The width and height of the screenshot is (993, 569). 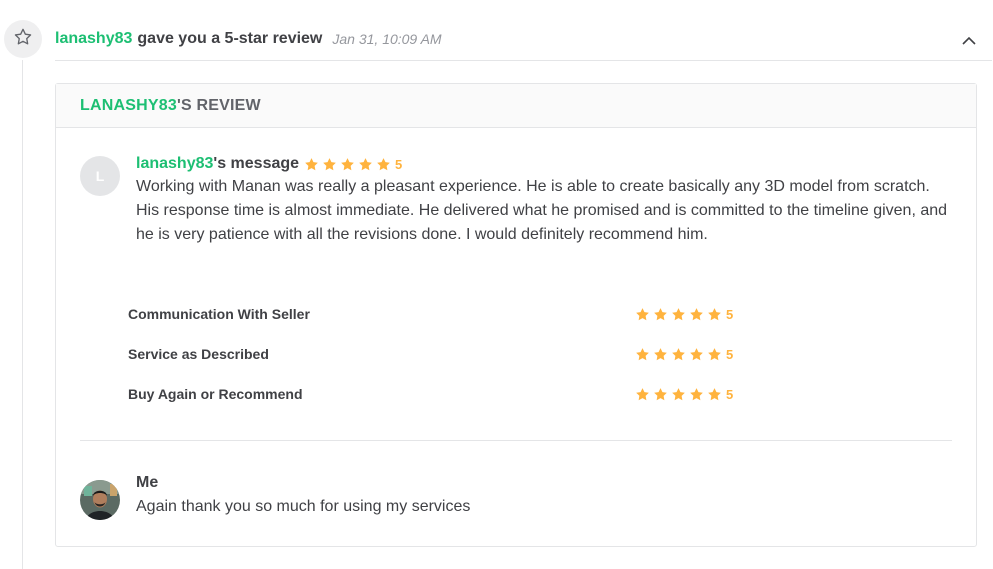 What do you see at coordinates (22, 314) in the screenshot?
I see `timeline-line` at bounding box center [22, 314].